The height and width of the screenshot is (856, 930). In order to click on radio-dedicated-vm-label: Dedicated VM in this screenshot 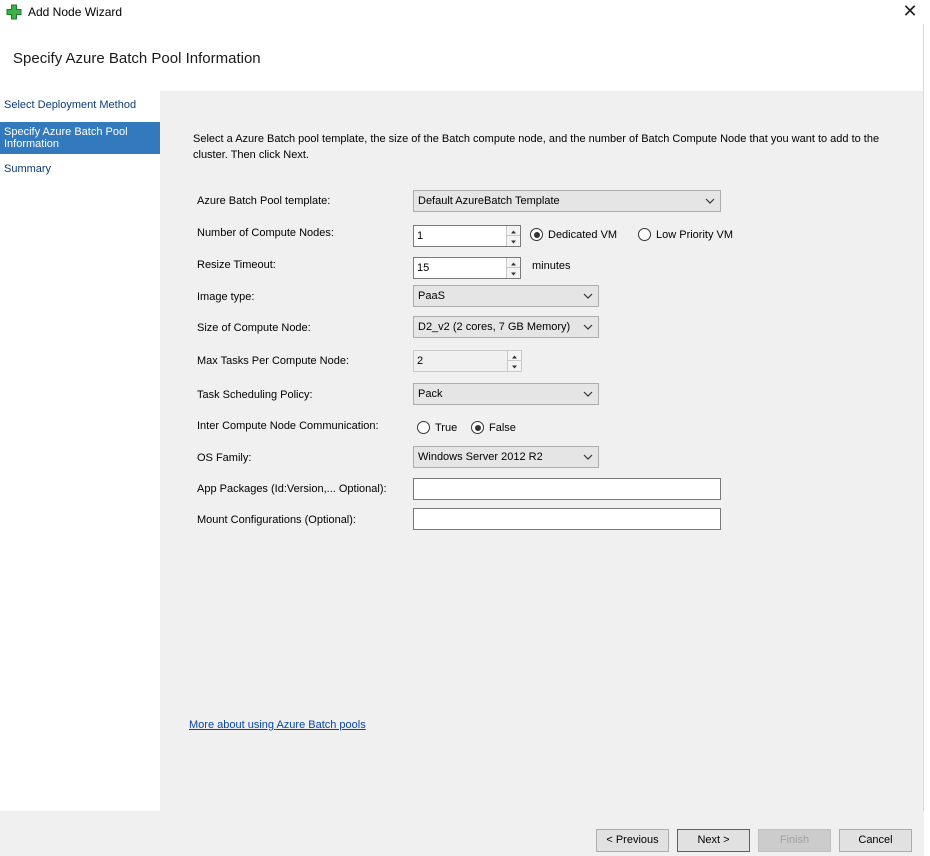, I will do `click(583, 234)`.